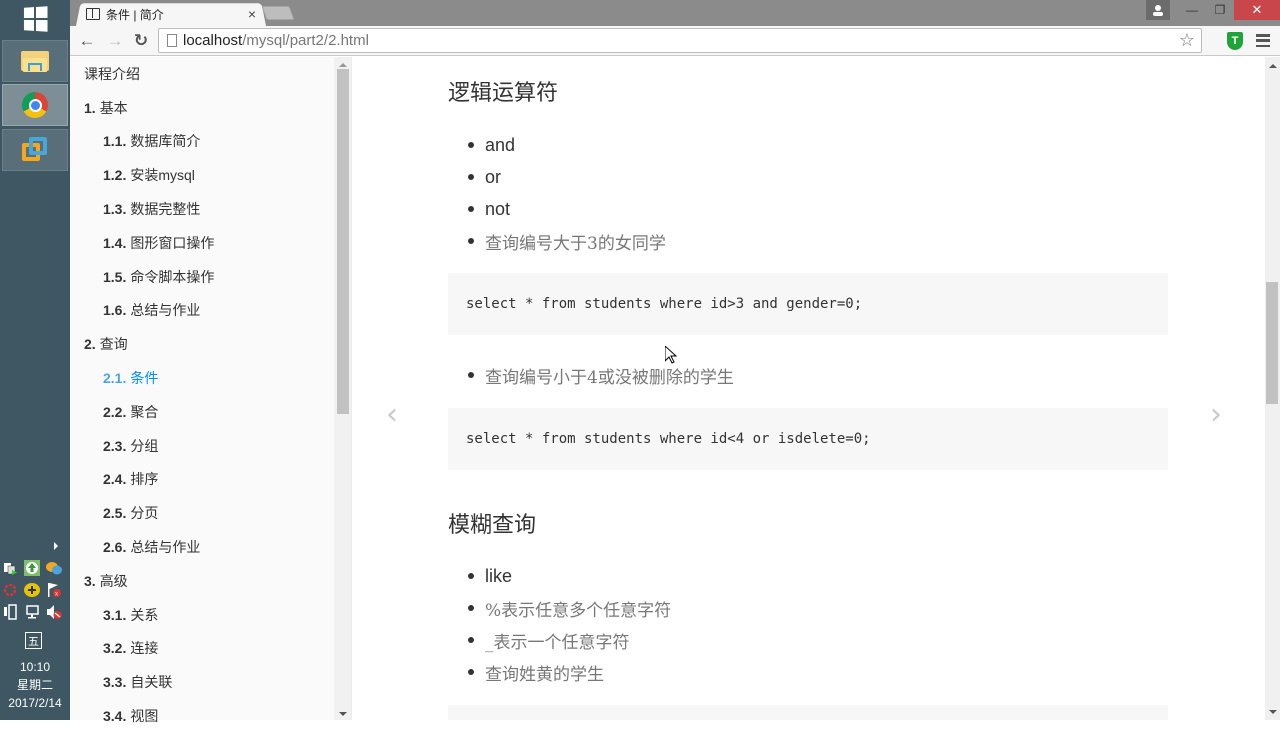 The height and width of the screenshot is (733, 1280). I want to click on toc-item: 3.4. 视图, so click(209, 716).